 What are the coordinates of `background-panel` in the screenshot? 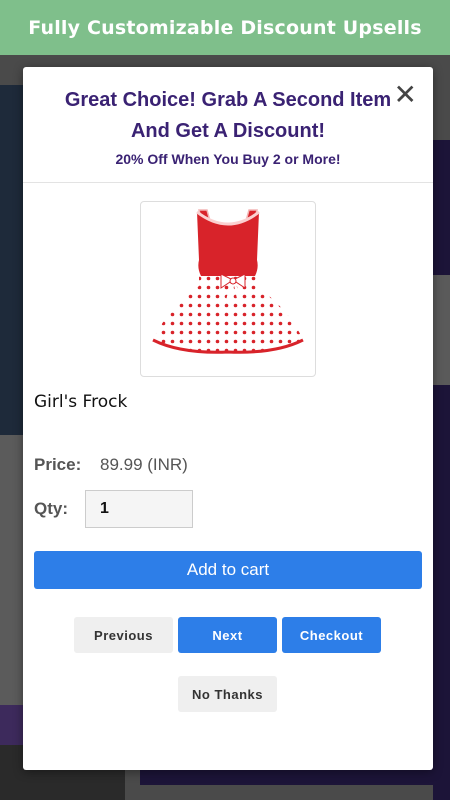 It's located at (11, 570).